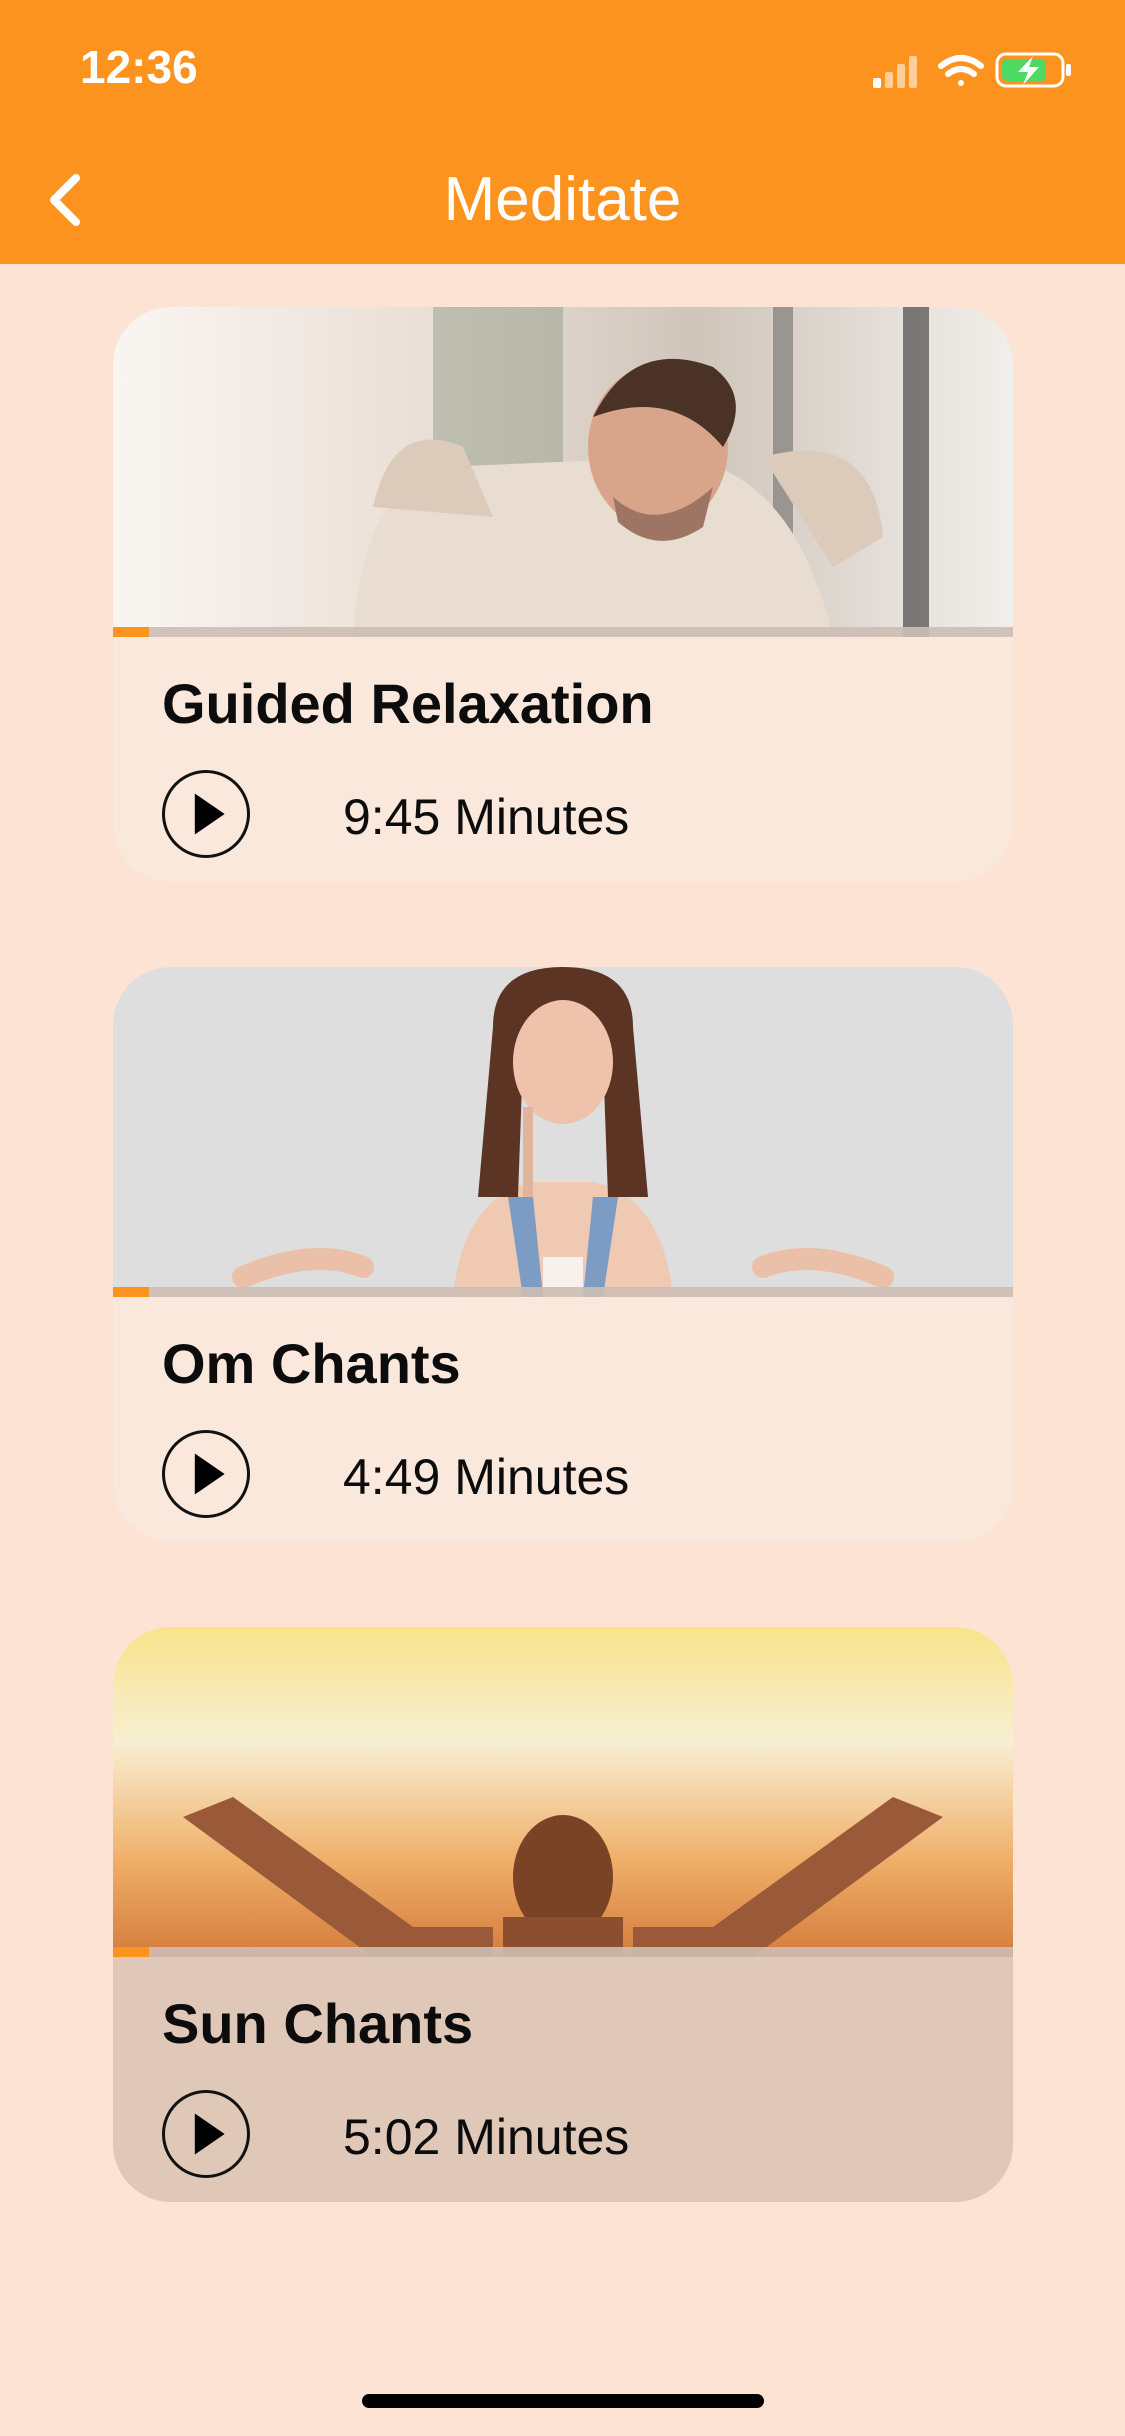 Image resolution: width=1125 pixels, height=2436 pixels. What do you see at coordinates (318, 2023) in the screenshot?
I see `card-title: Sun Chants` at bounding box center [318, 2023].